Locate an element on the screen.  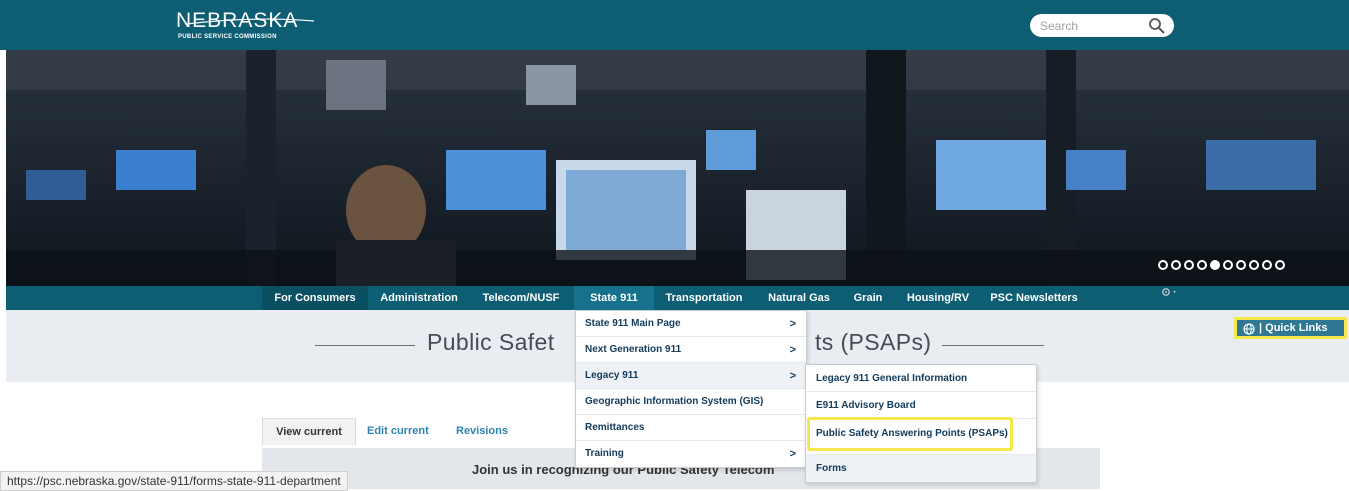
site-logo: NEBRASKA PUBLIC SERVICE COMMISSION is located at coordinates (251, 26).